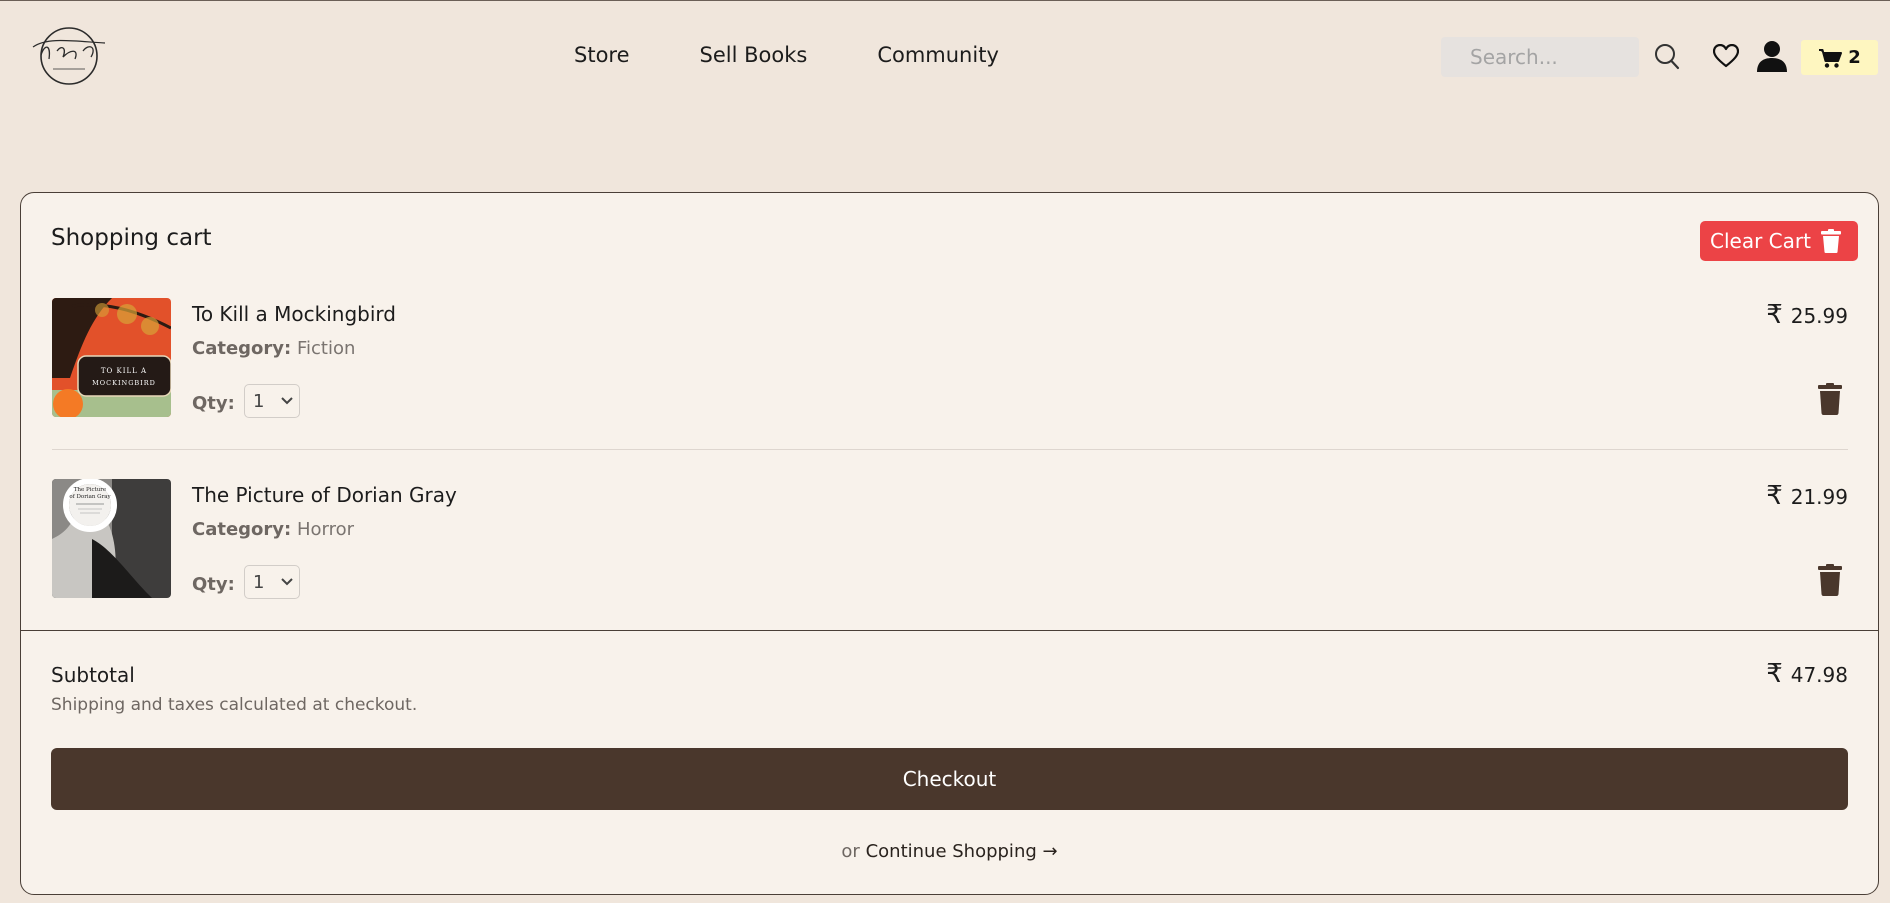 This screenshot has width=1890, height=903. Describe the element at coordinates (949, 630) in the screenshot. I see `summary-divider` at that location.